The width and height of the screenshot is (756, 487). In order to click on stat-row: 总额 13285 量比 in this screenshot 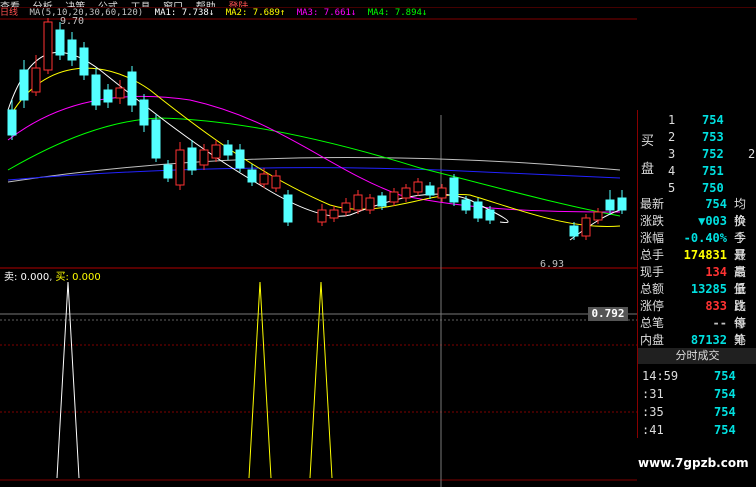, I will do `click(697, 297)`.